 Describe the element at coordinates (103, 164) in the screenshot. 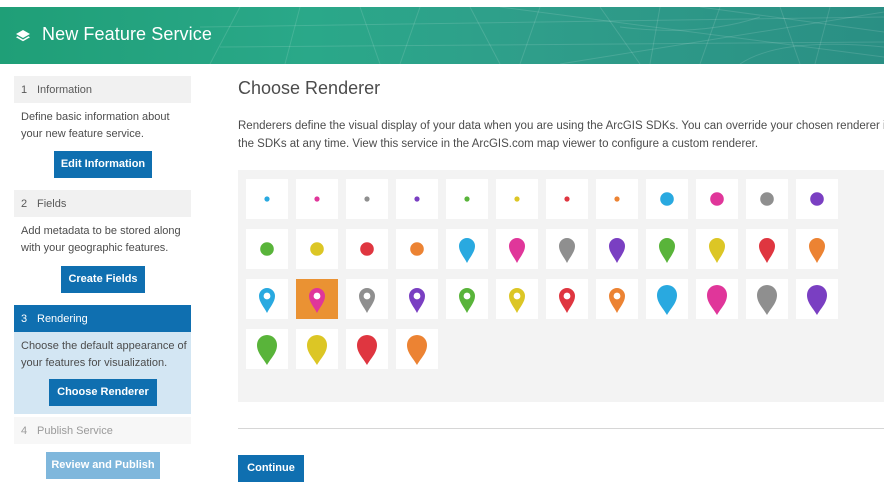

I see `edit-information-button: Edit Information` at that location.